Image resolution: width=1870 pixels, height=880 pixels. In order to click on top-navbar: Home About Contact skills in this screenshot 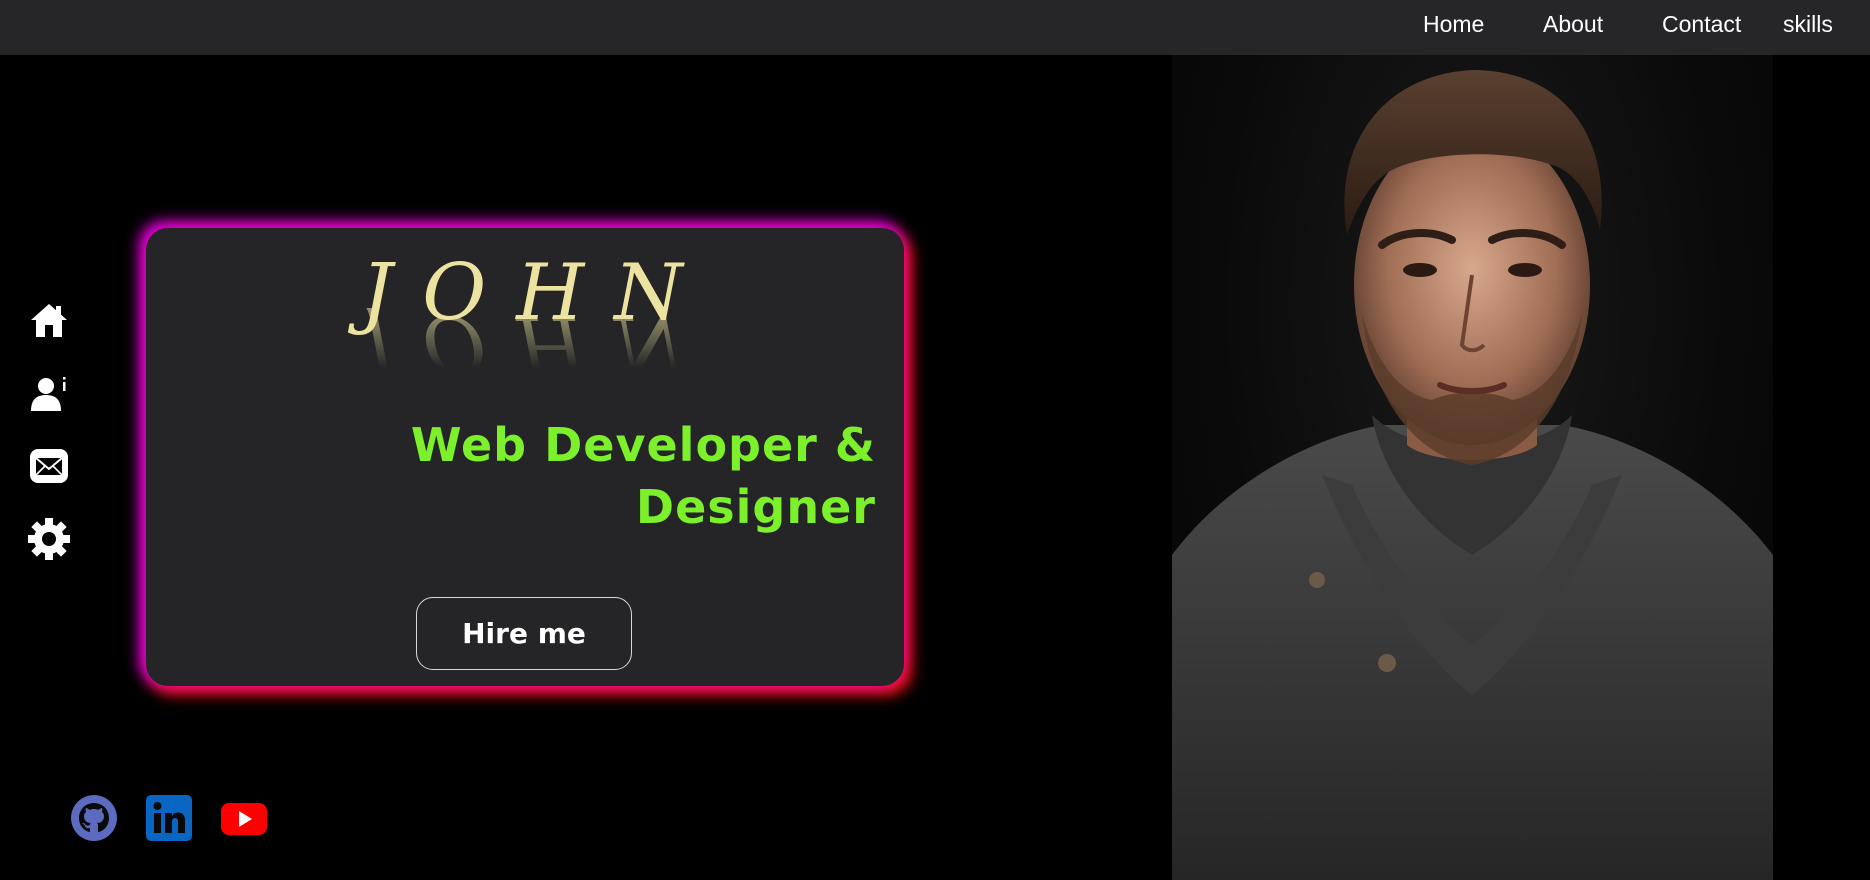, I will do `click(935, 27)`.